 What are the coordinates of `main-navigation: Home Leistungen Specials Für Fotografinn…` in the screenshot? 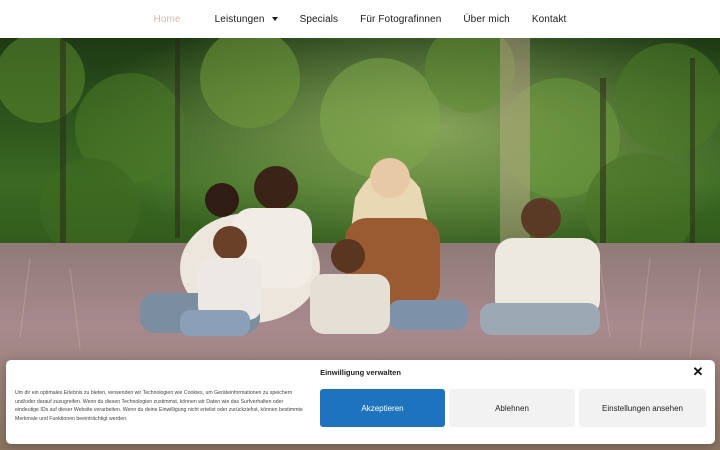 It's located at (360, 19).